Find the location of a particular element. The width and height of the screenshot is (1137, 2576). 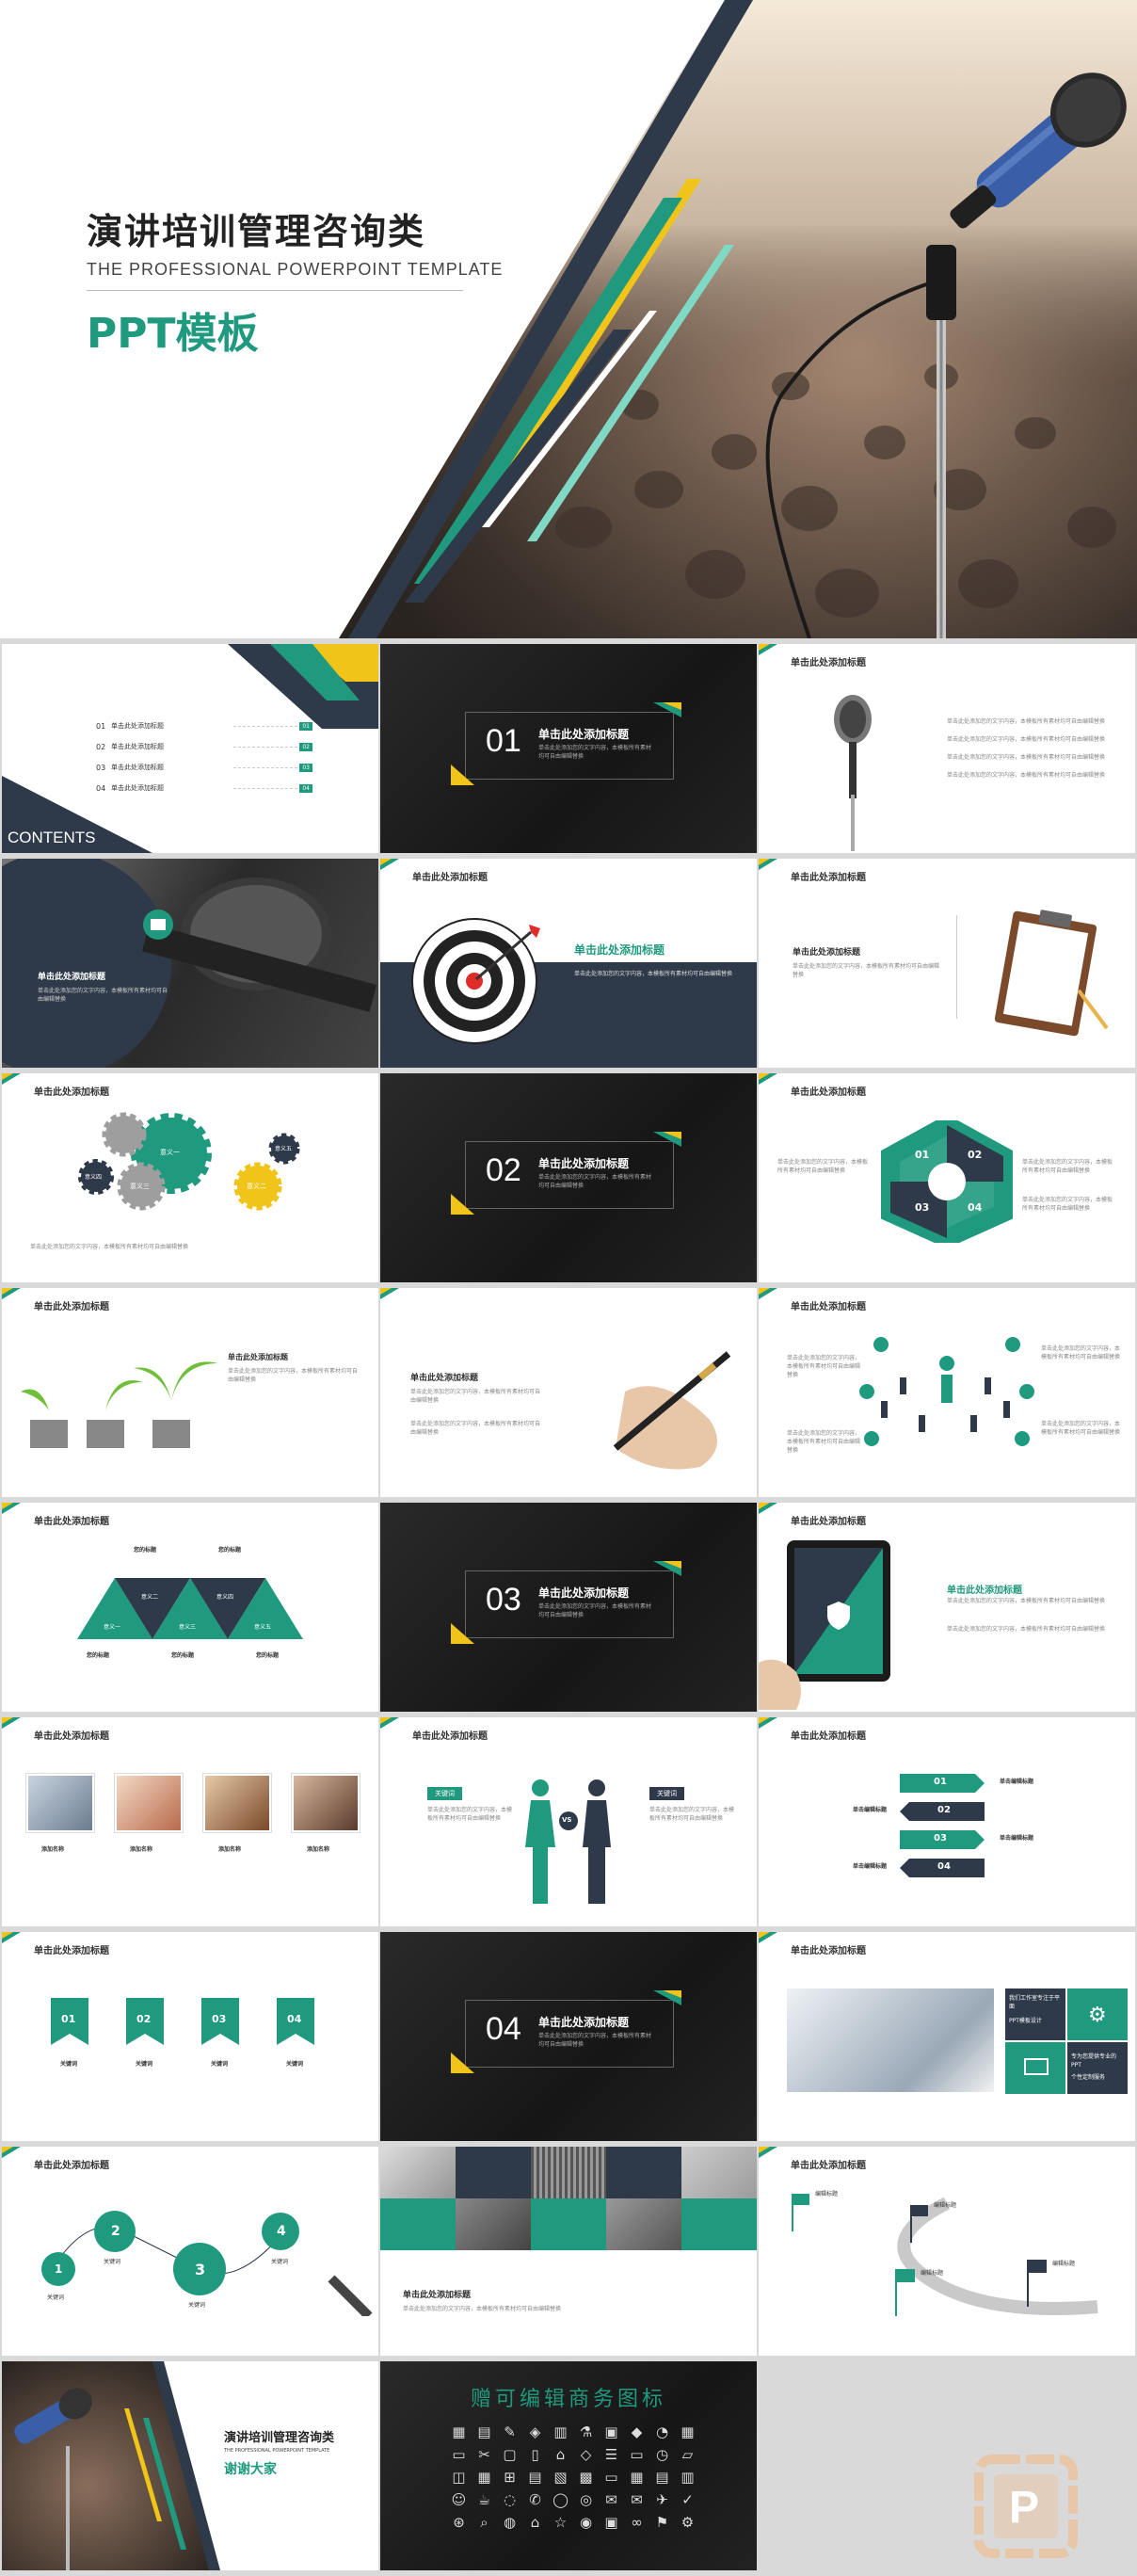

flag-label: 编辑标题 is located at coordinates (933, 2273).